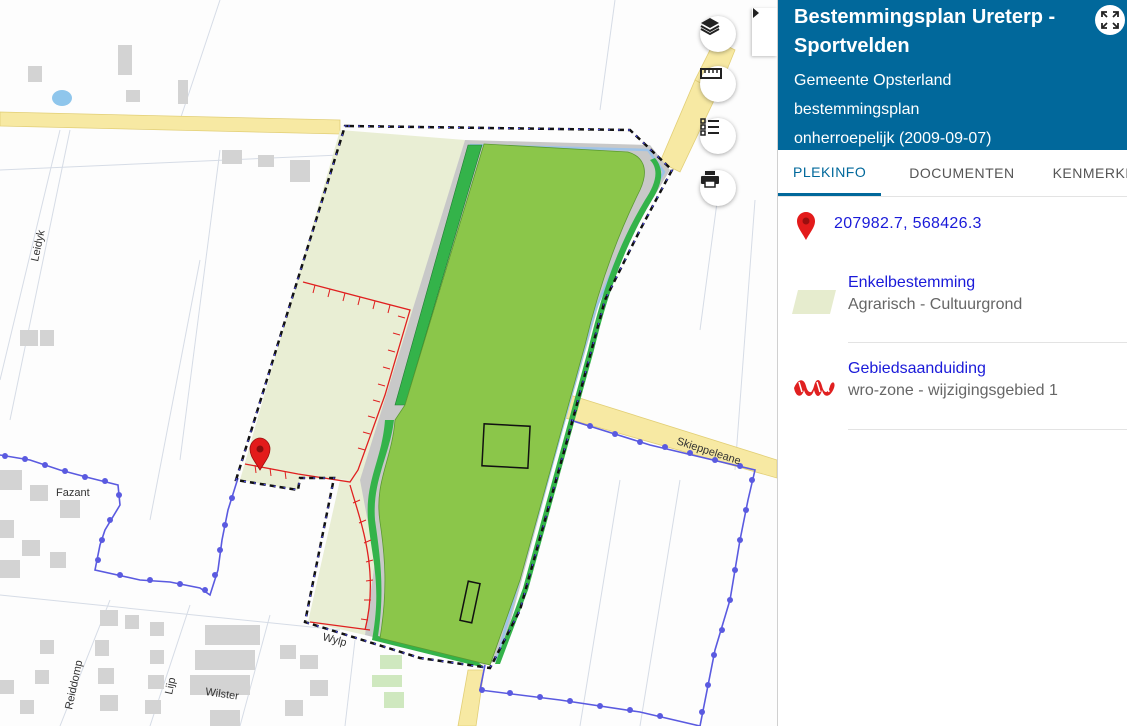 The width and height of the screenshot is (1127, 726). Describe the element at coordinates (38, 246) in the screenshot. I see `street-label-leidyk: Leidyk` at that location.